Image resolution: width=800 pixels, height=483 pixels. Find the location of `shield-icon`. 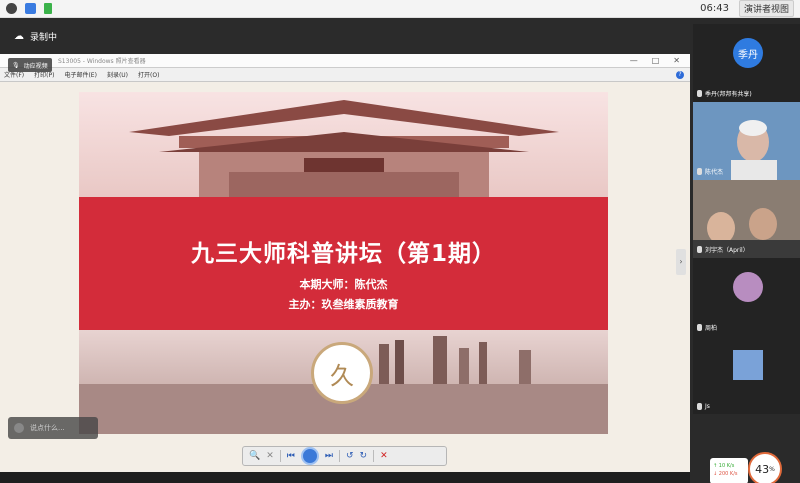

shield-icon is located at coordinates (30, 8).